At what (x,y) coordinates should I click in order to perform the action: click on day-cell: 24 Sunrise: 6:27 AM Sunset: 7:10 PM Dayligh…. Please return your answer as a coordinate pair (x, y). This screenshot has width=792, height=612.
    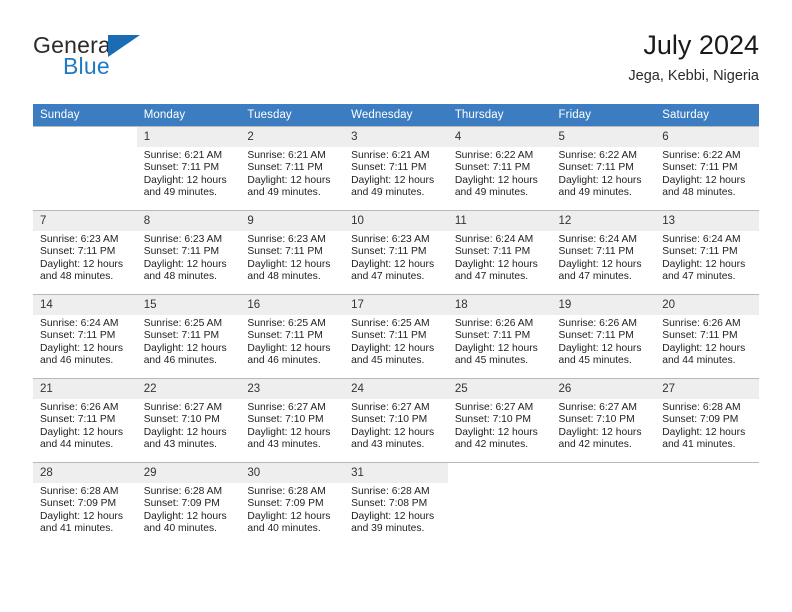
    Looking at the image, I should click on (396, 420).